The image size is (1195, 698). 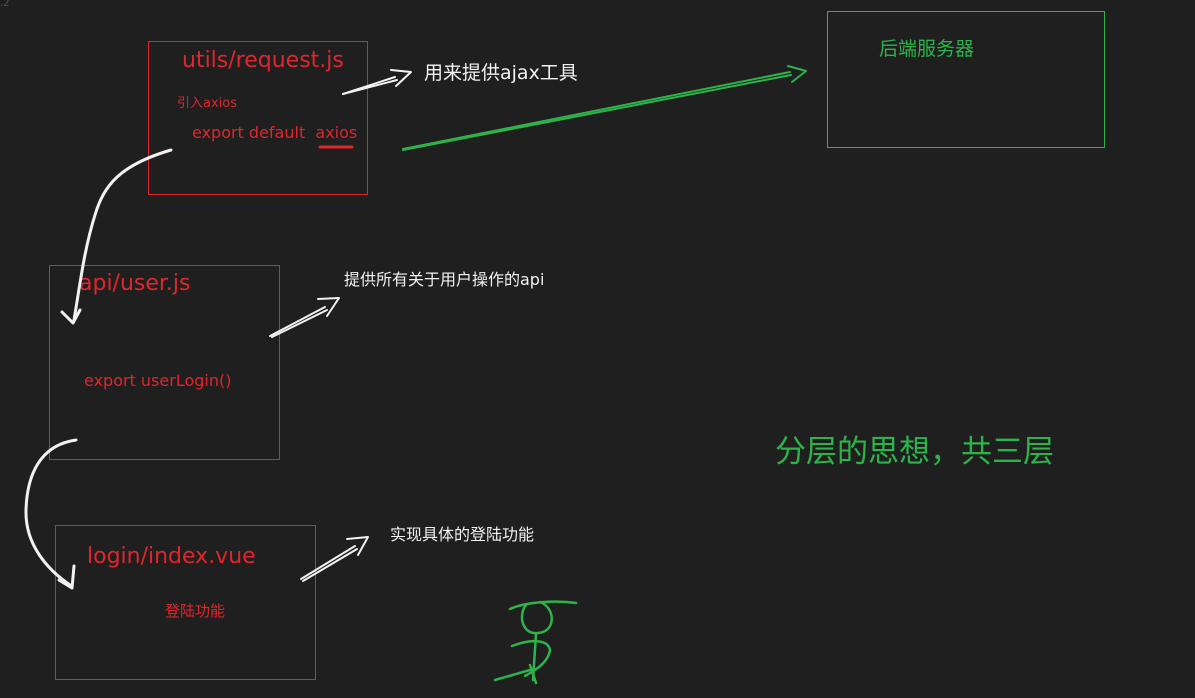 I want to click on request-to-user-arrow, so click(x=116, y=236).